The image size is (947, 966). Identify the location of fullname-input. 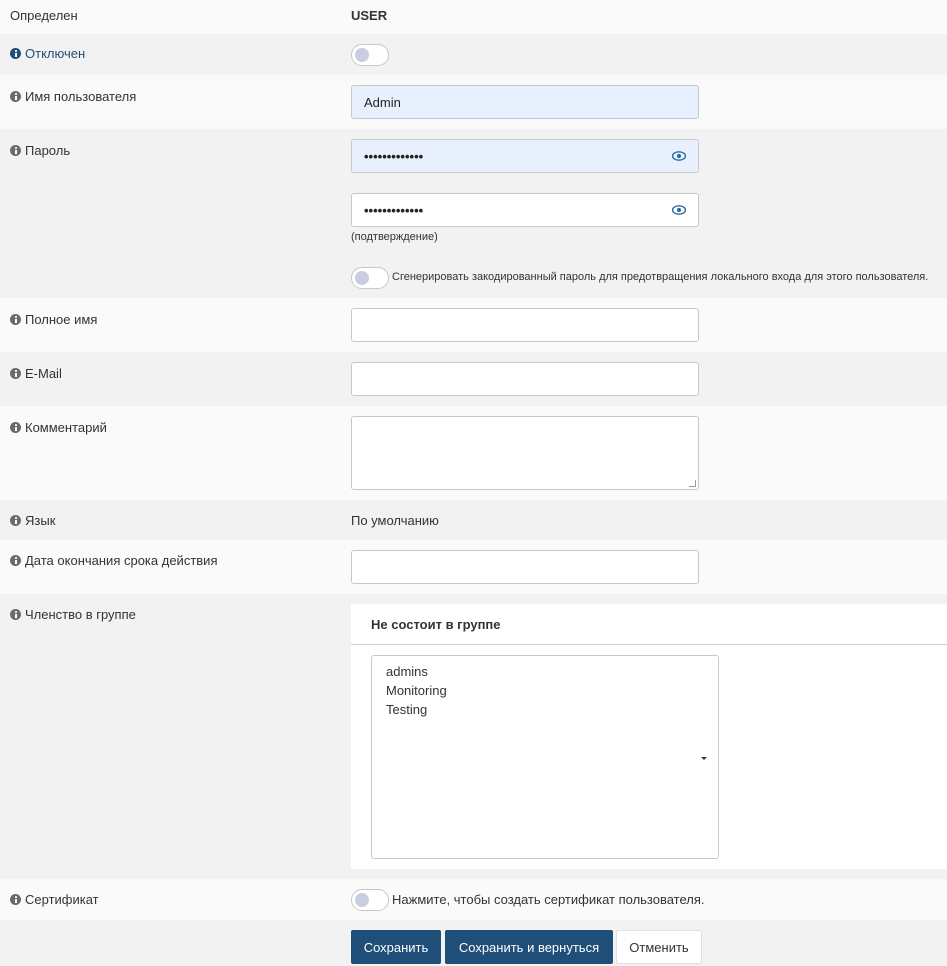
(525, 325).